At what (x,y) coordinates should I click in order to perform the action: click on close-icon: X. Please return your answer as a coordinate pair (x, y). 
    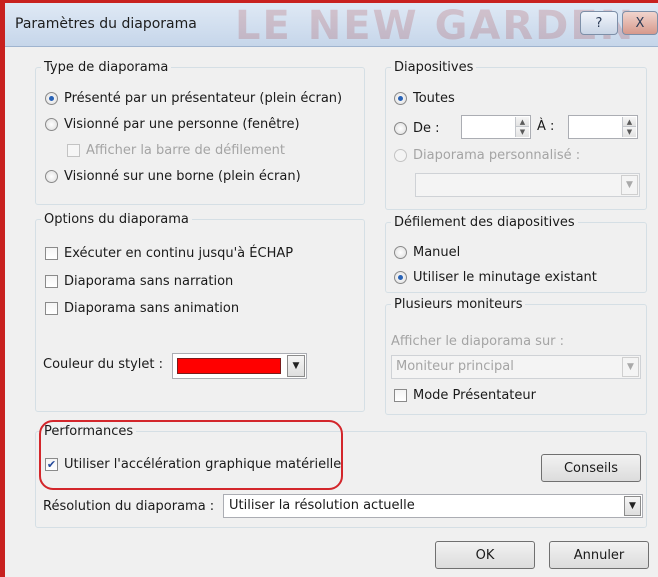
    Looking at the image, I should click on (640, 23).